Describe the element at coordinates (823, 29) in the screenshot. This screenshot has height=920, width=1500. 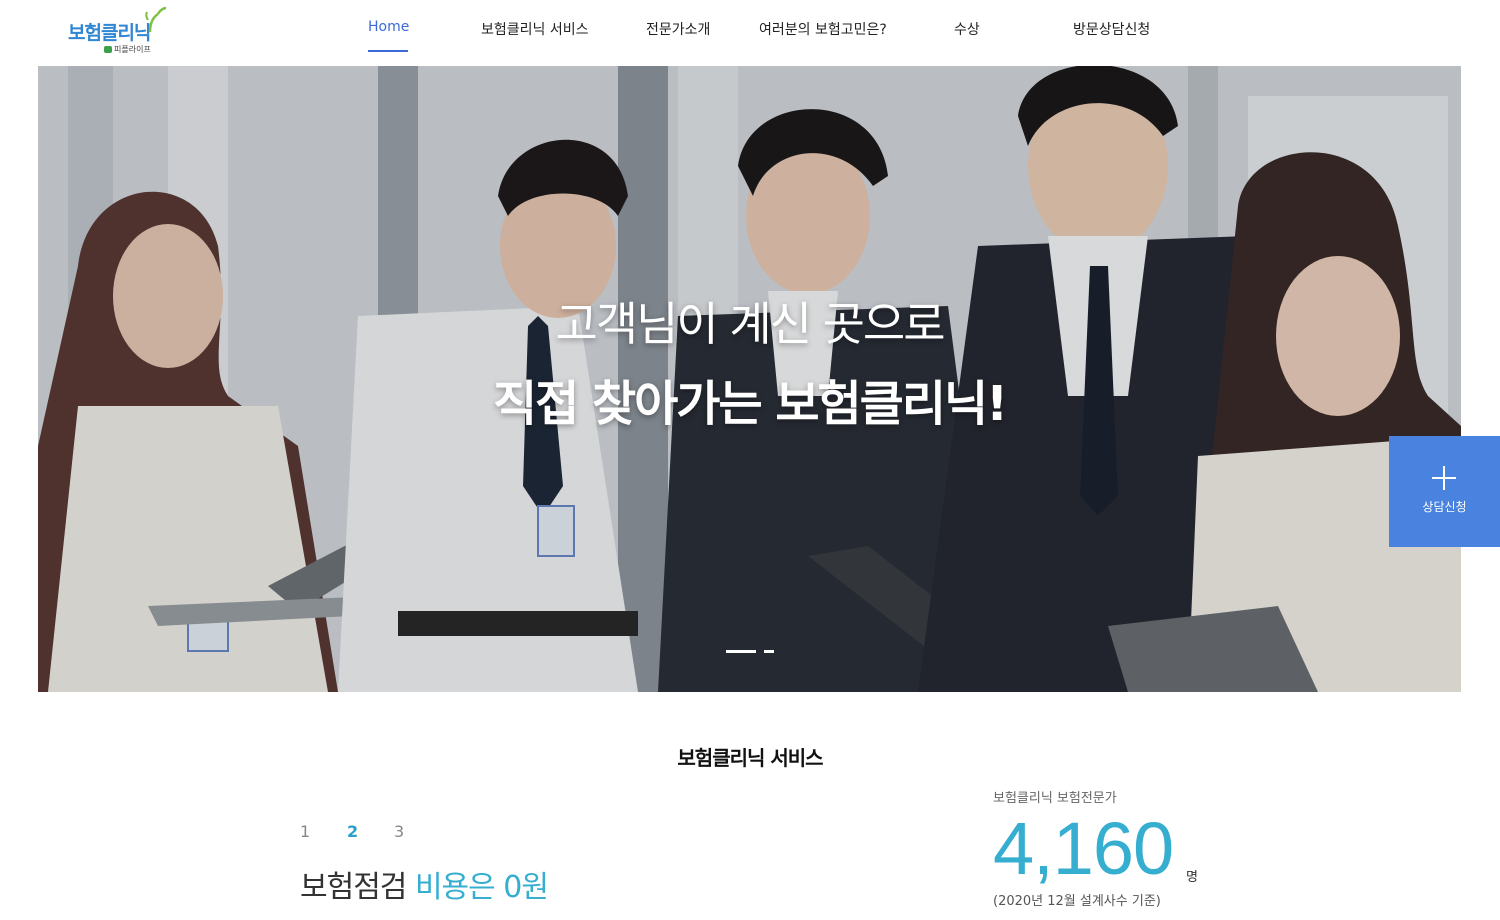
I see `nav-concerns: 여러분의 보험고민은?` at that location.